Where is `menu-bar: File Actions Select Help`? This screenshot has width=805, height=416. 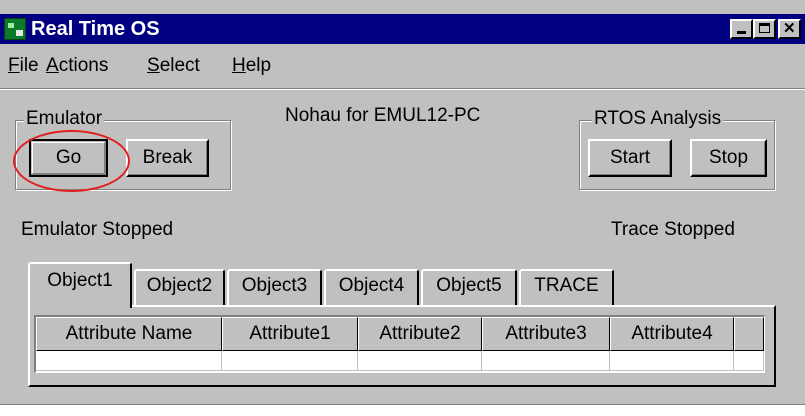 menu-bar: File Actions Select Help is located at coordinates (402, 64).